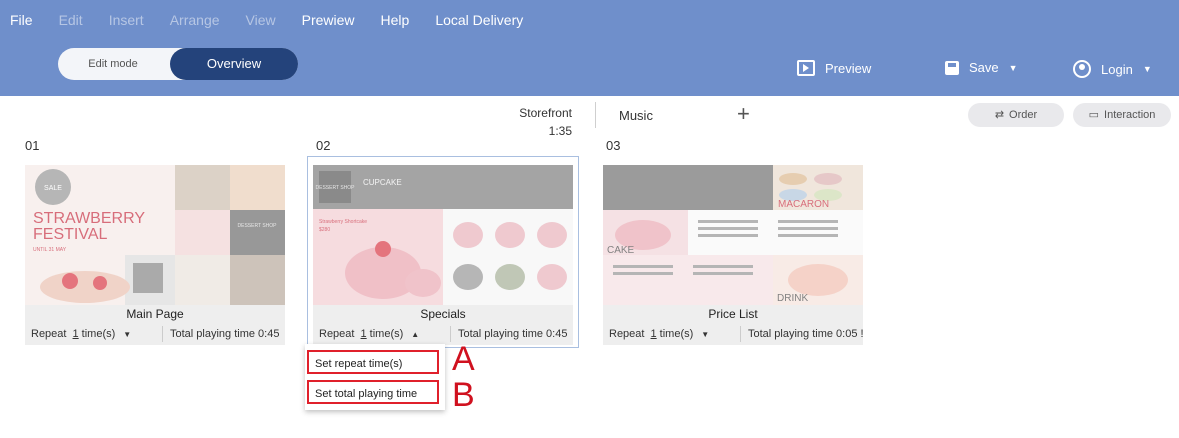  What do you see at coordinates (113, 64) in the screenshot?
I see `edit-mode-button: Edit mode` at bounding box center [113, 64].